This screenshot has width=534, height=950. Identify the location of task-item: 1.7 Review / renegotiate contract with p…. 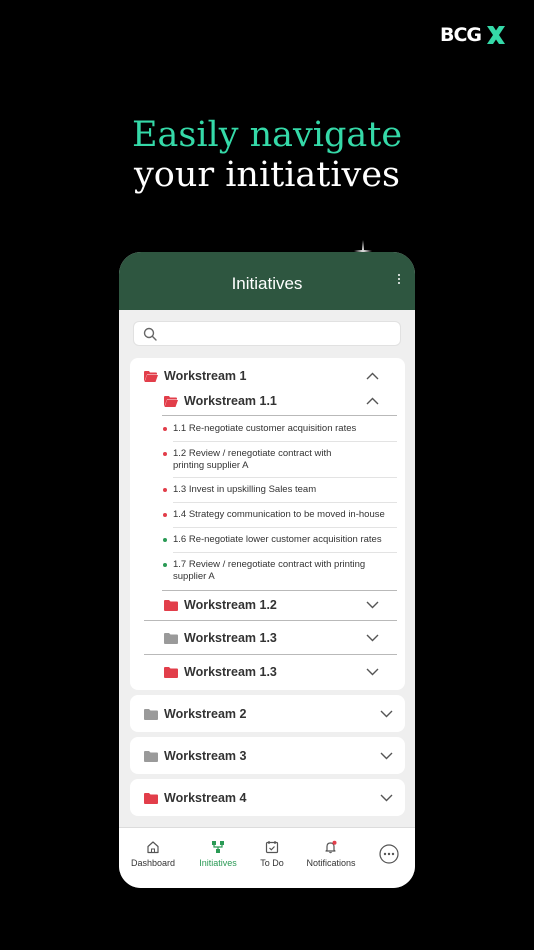
(273, 571).